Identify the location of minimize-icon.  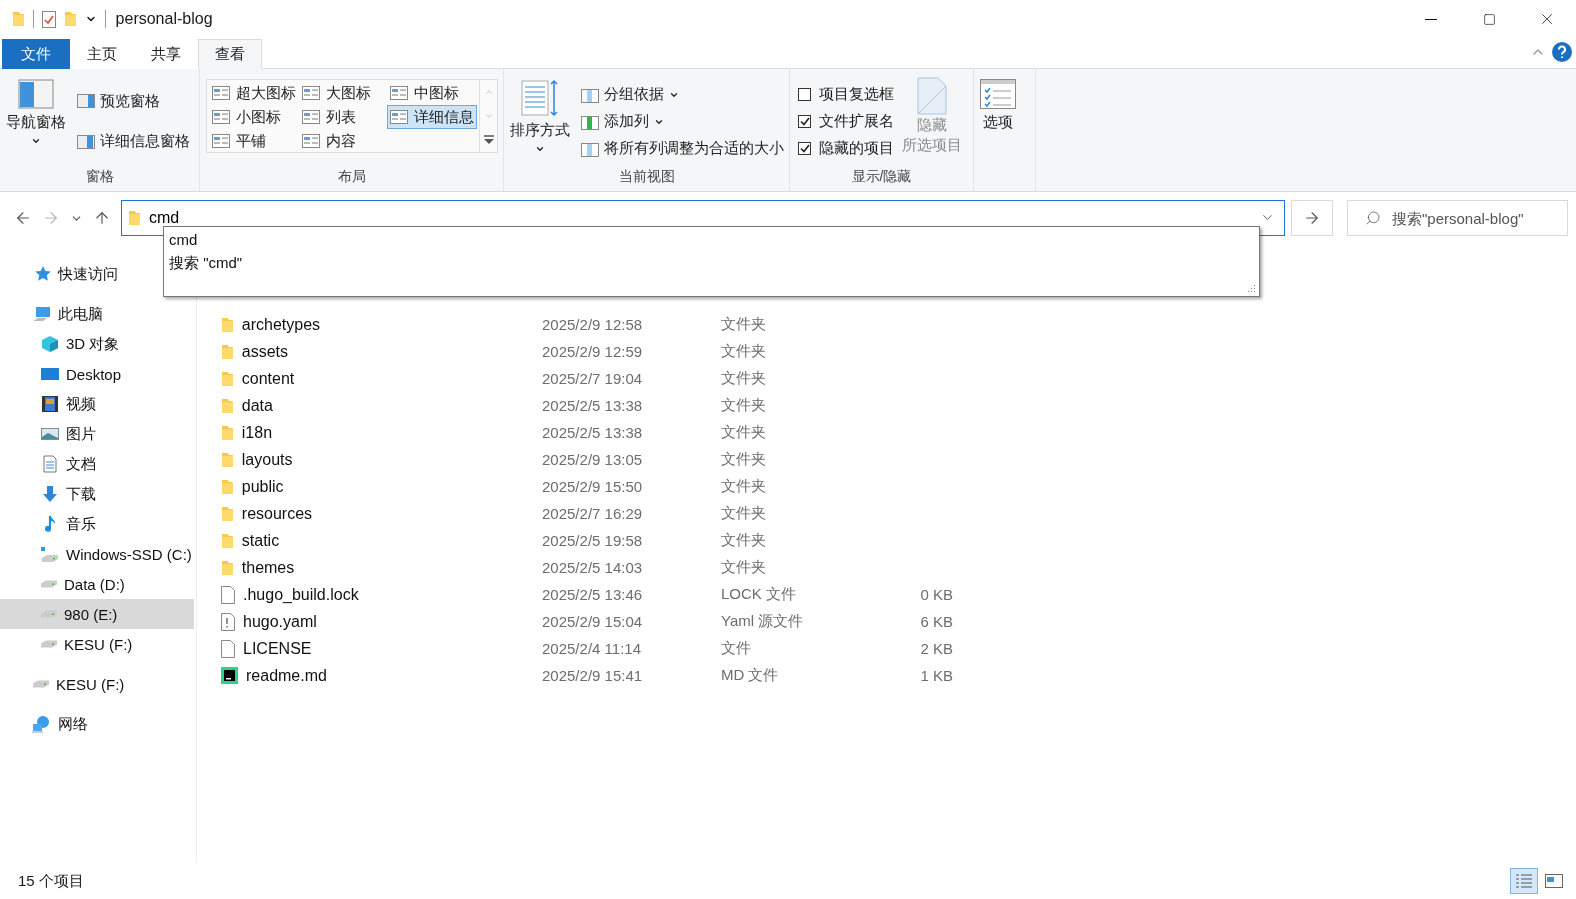
(1431, 19).